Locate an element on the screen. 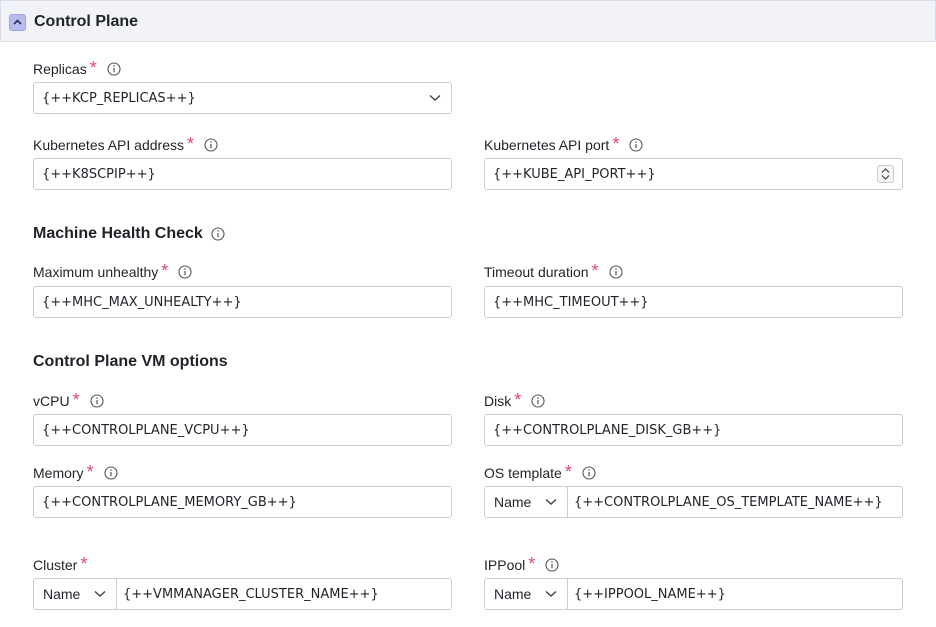  timeout-label: Timeout duration * is located at coordinates (553, 271).